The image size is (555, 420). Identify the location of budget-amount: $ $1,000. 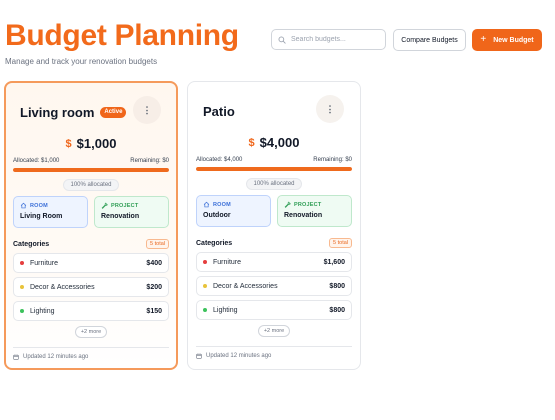
(91, 143).